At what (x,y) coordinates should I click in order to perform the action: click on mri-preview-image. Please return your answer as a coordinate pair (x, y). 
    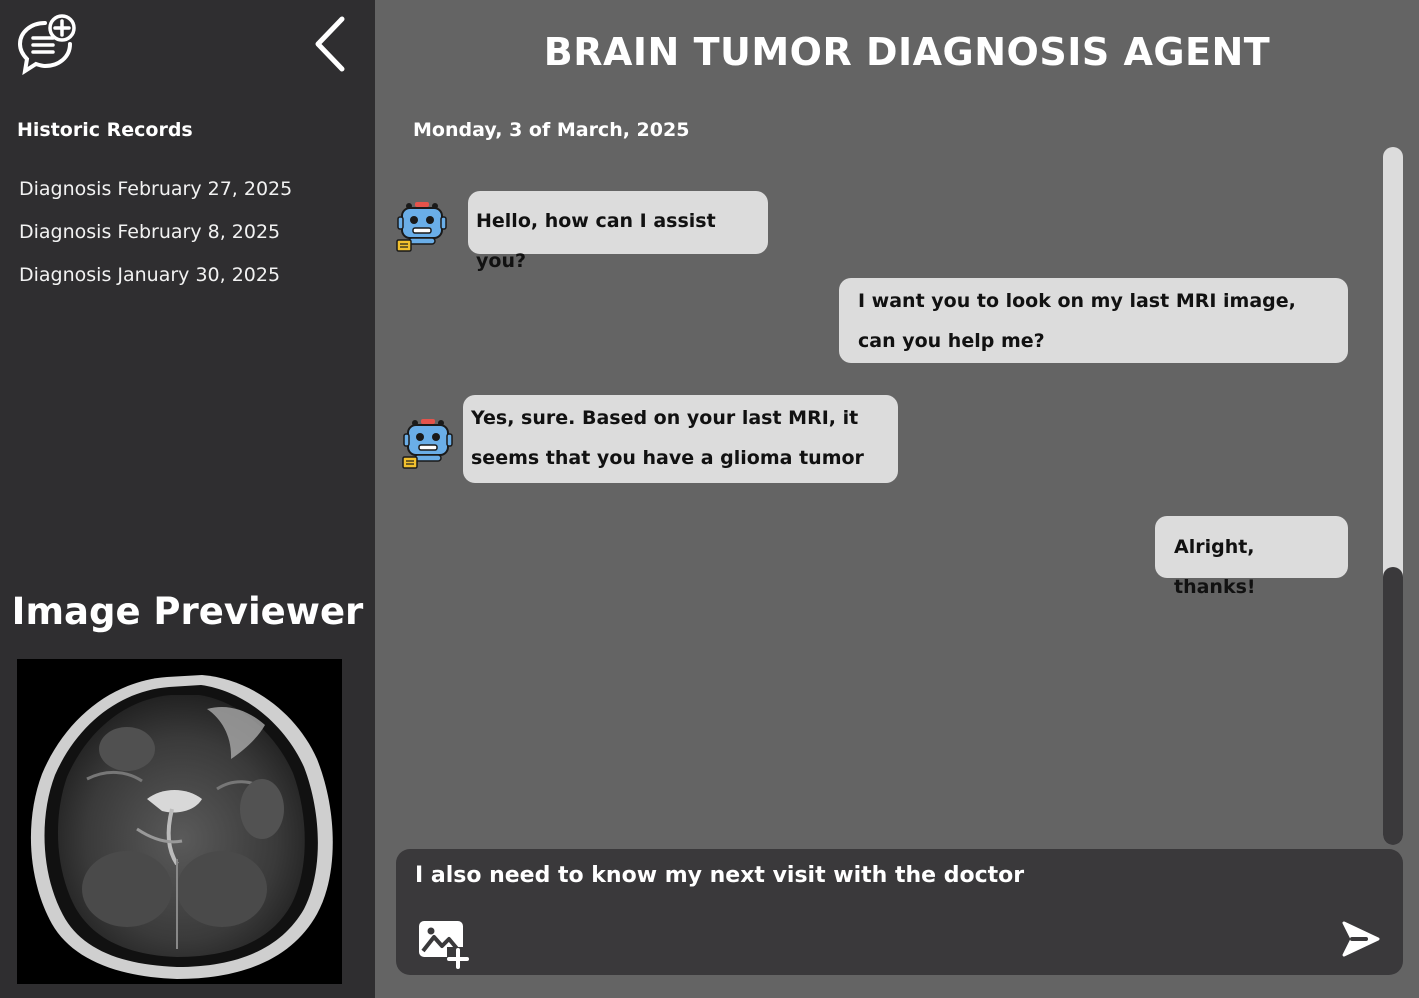
    Looking at the image, I should click on (179, 821).